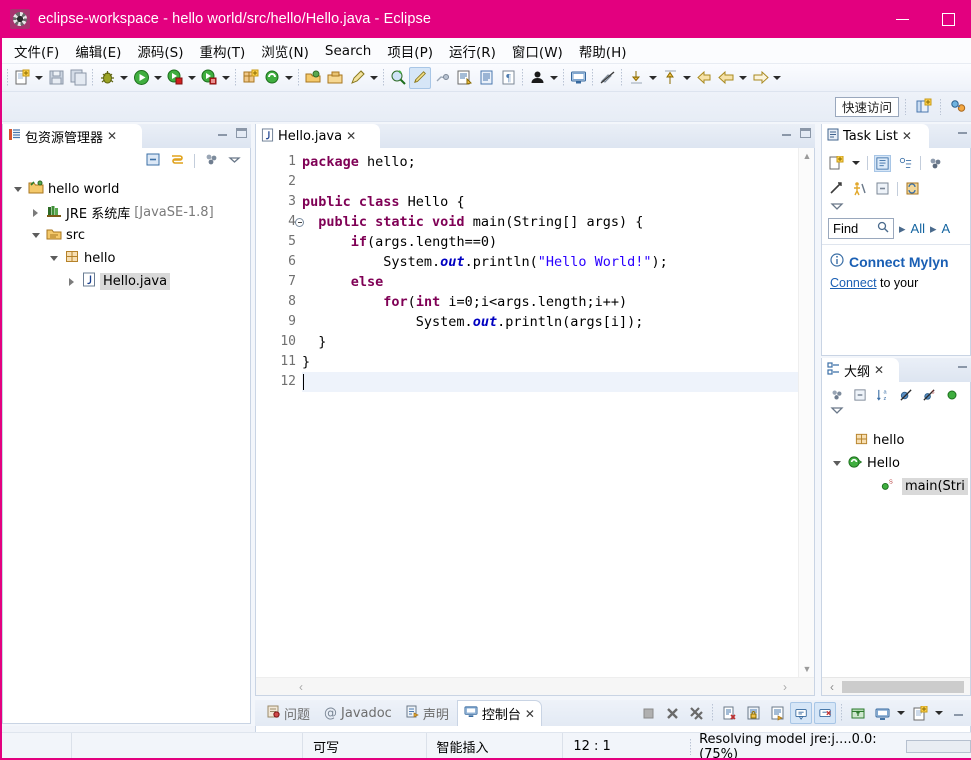 Image resolution: width=971 pixels, height=760 pixels. What do you see at coordinates (141, 78) in the screenshot?
I see `run-icon` at bounding box center [141, 78].